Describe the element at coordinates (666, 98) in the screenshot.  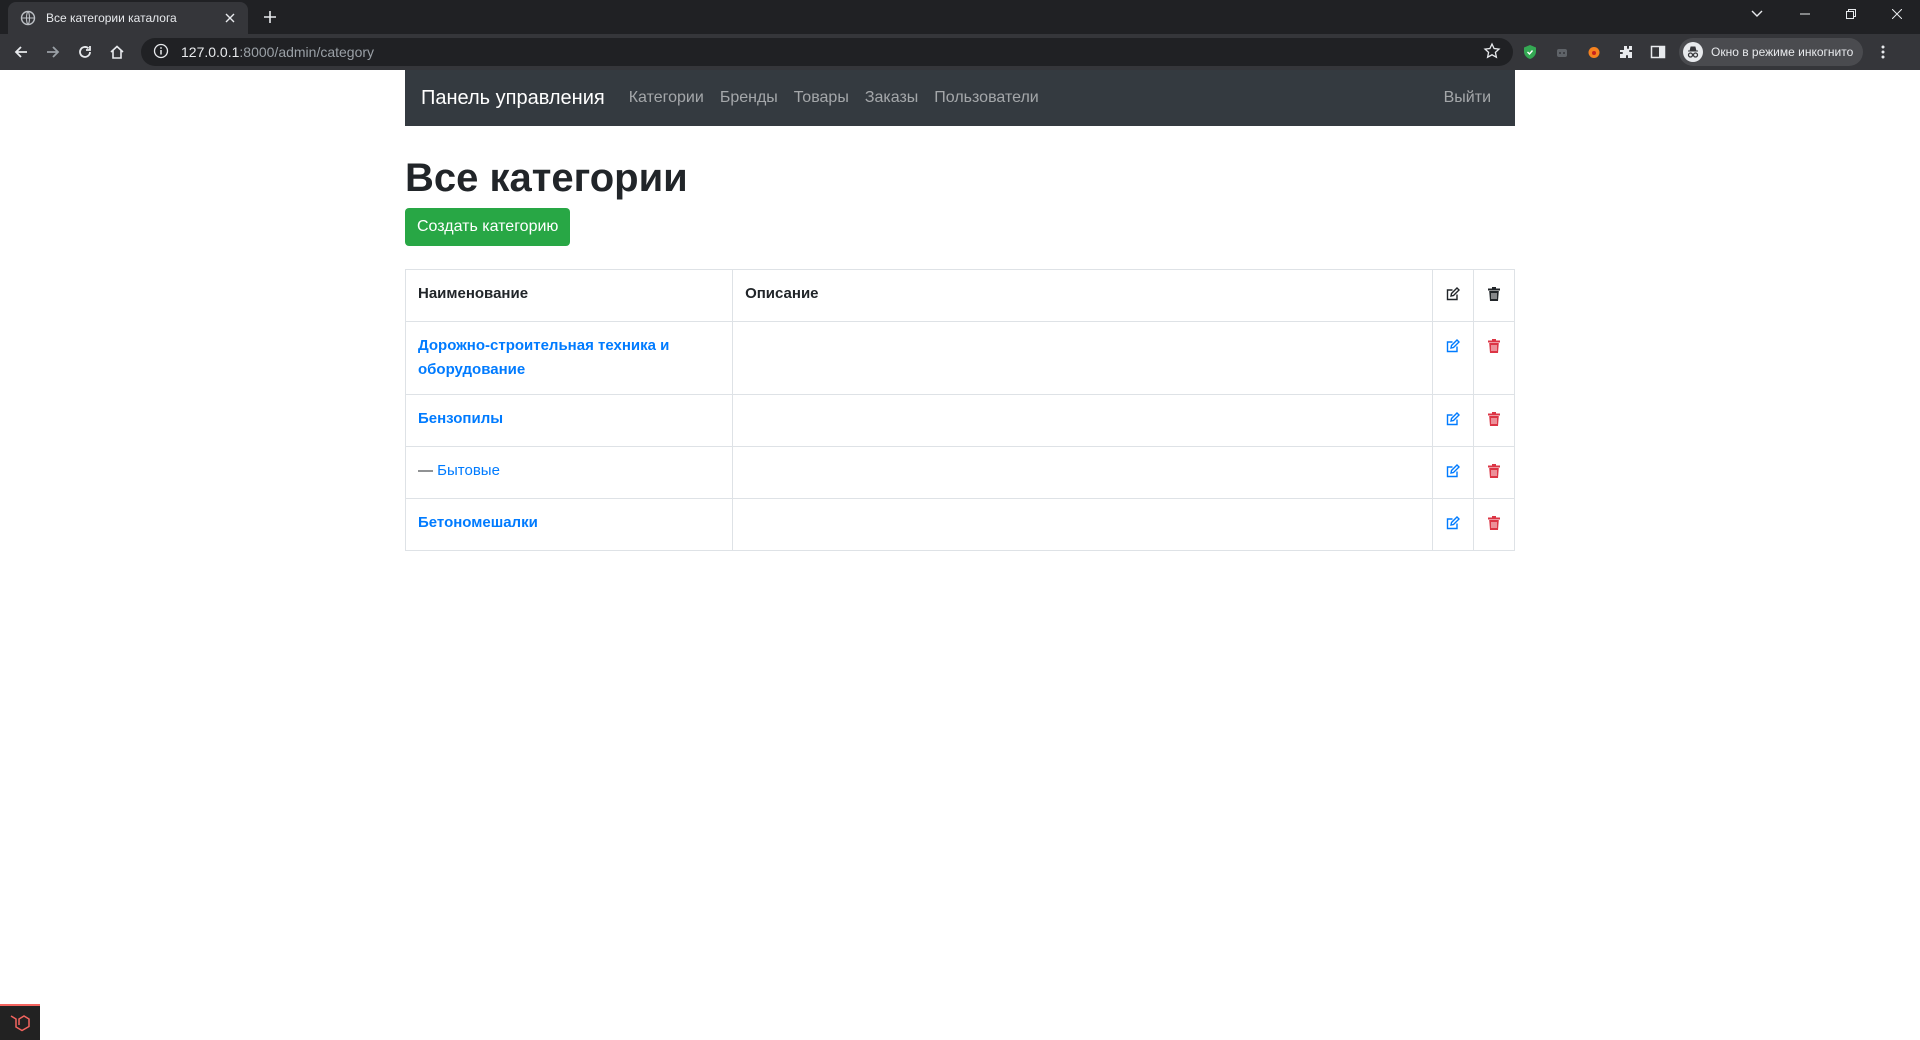
I see `nav-link-categories: Категории` at that location.